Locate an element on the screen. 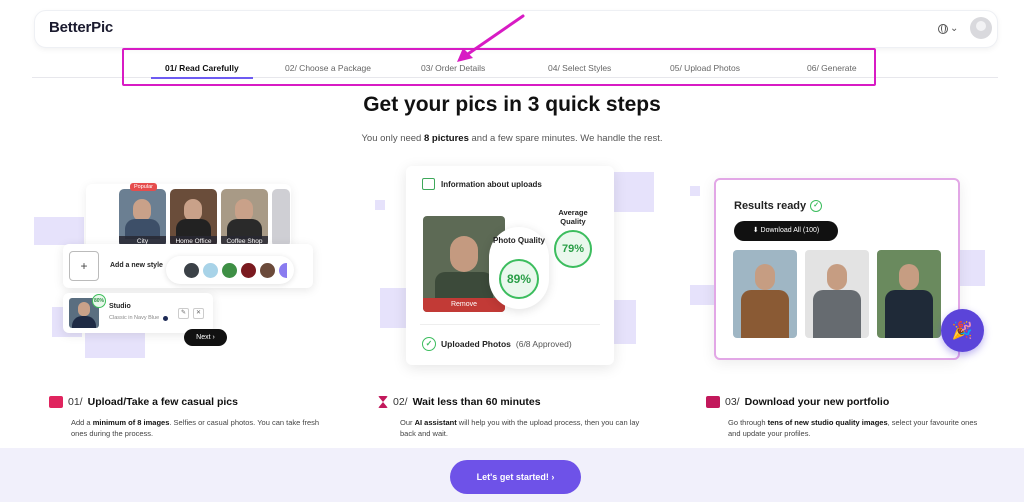 The height and width of the screenshot is (502, 1024). pointer-arrow-icon is located at coordinates (491, 38).